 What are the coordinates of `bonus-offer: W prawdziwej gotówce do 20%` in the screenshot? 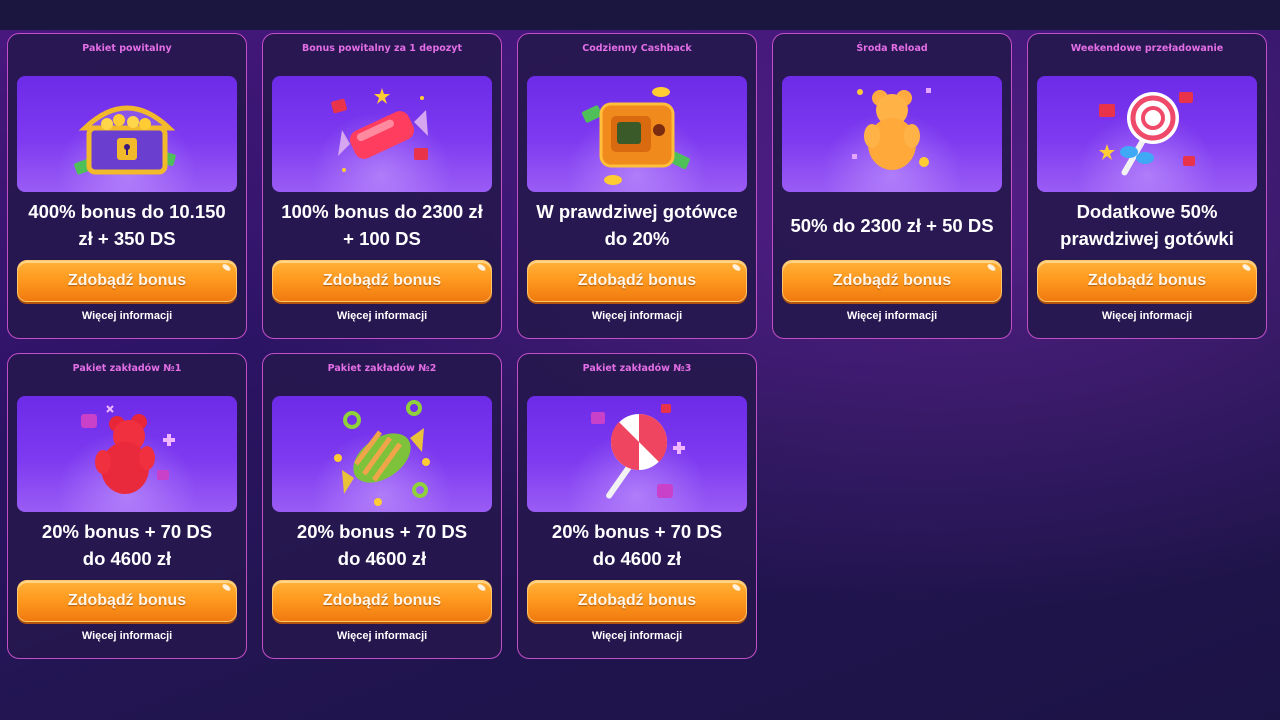 It's located at (637, 225).